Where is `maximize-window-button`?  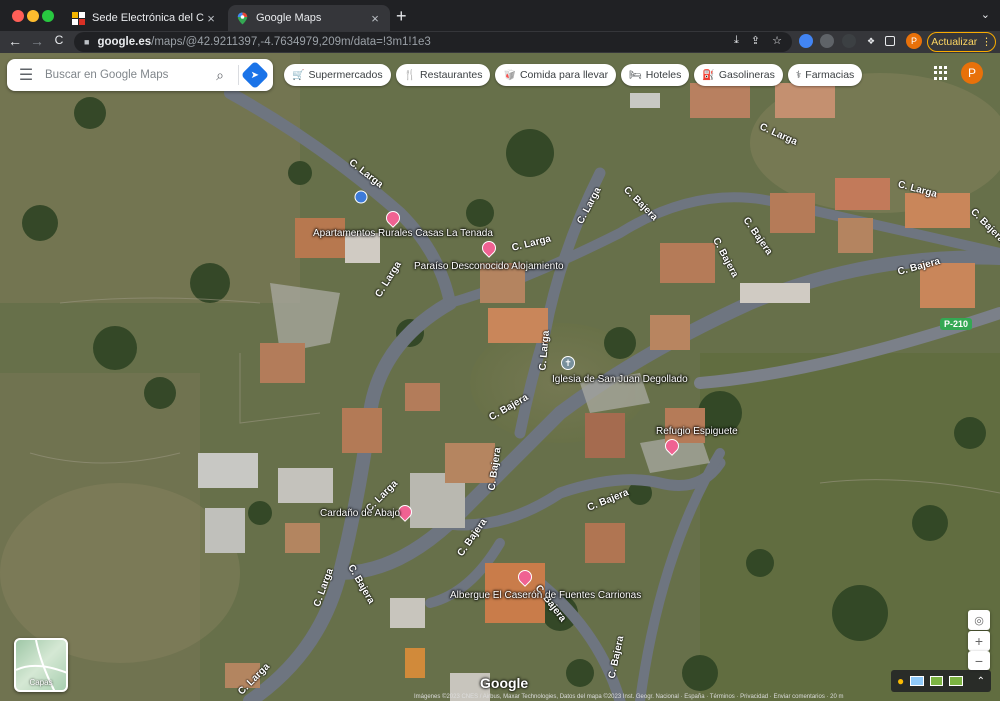 maximize-window-button is located at coordinates (48, 16).